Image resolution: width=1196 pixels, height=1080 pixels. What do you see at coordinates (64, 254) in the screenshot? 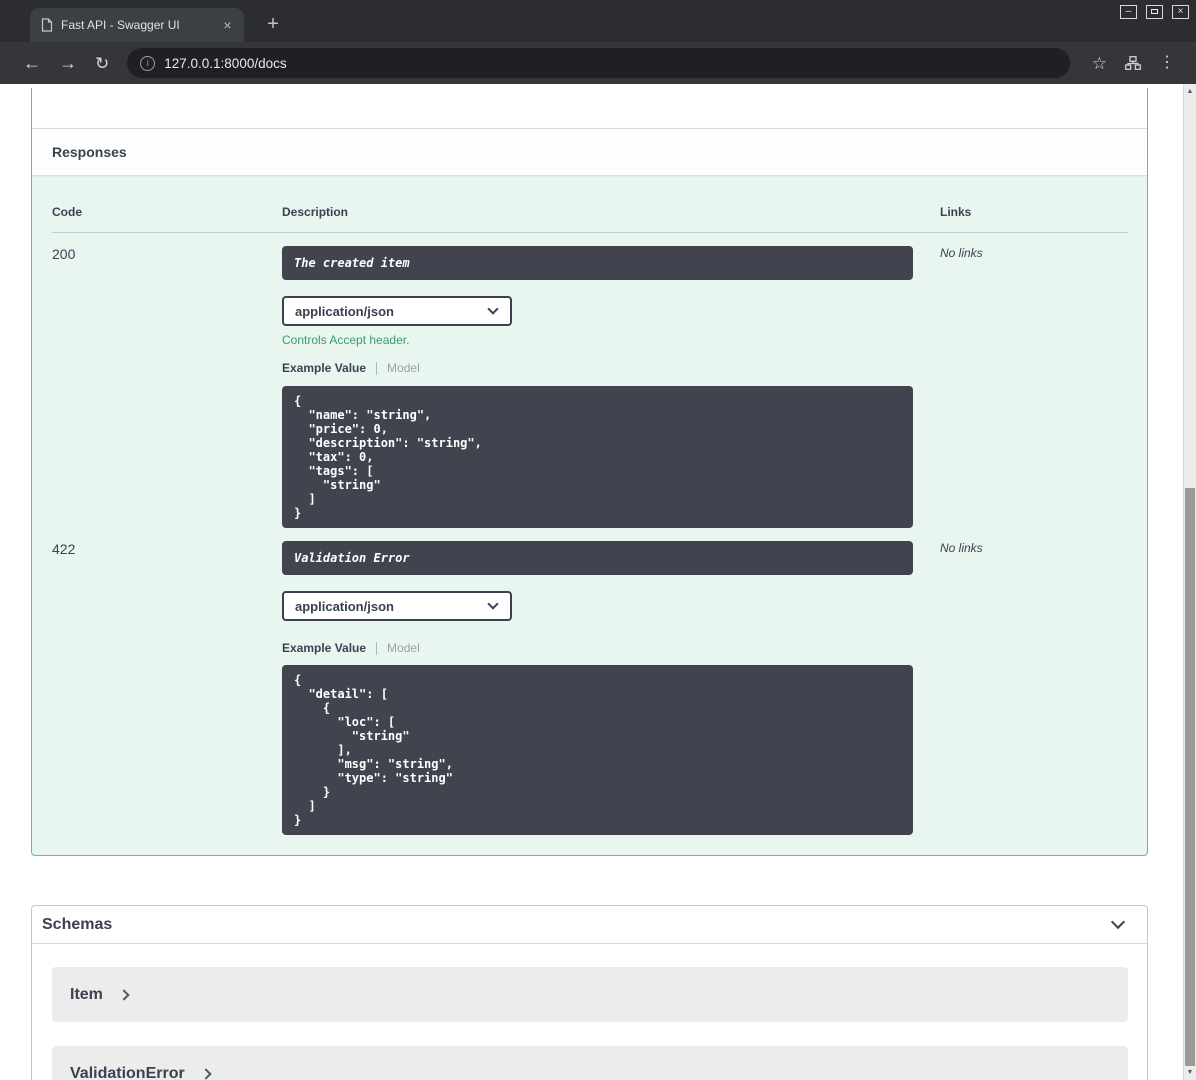
I see `response-code: 200` at bounding box center [64, 254].